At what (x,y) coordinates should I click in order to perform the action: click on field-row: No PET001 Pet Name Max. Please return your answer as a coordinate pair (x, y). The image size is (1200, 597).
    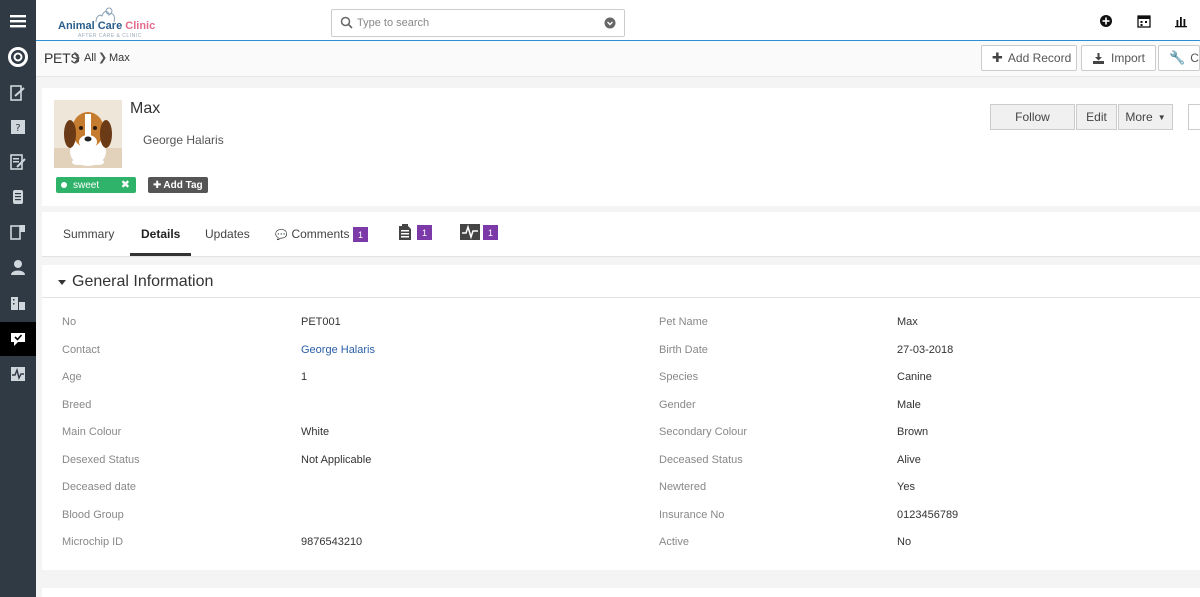
    Looking at the image, I should click on (621, 329).